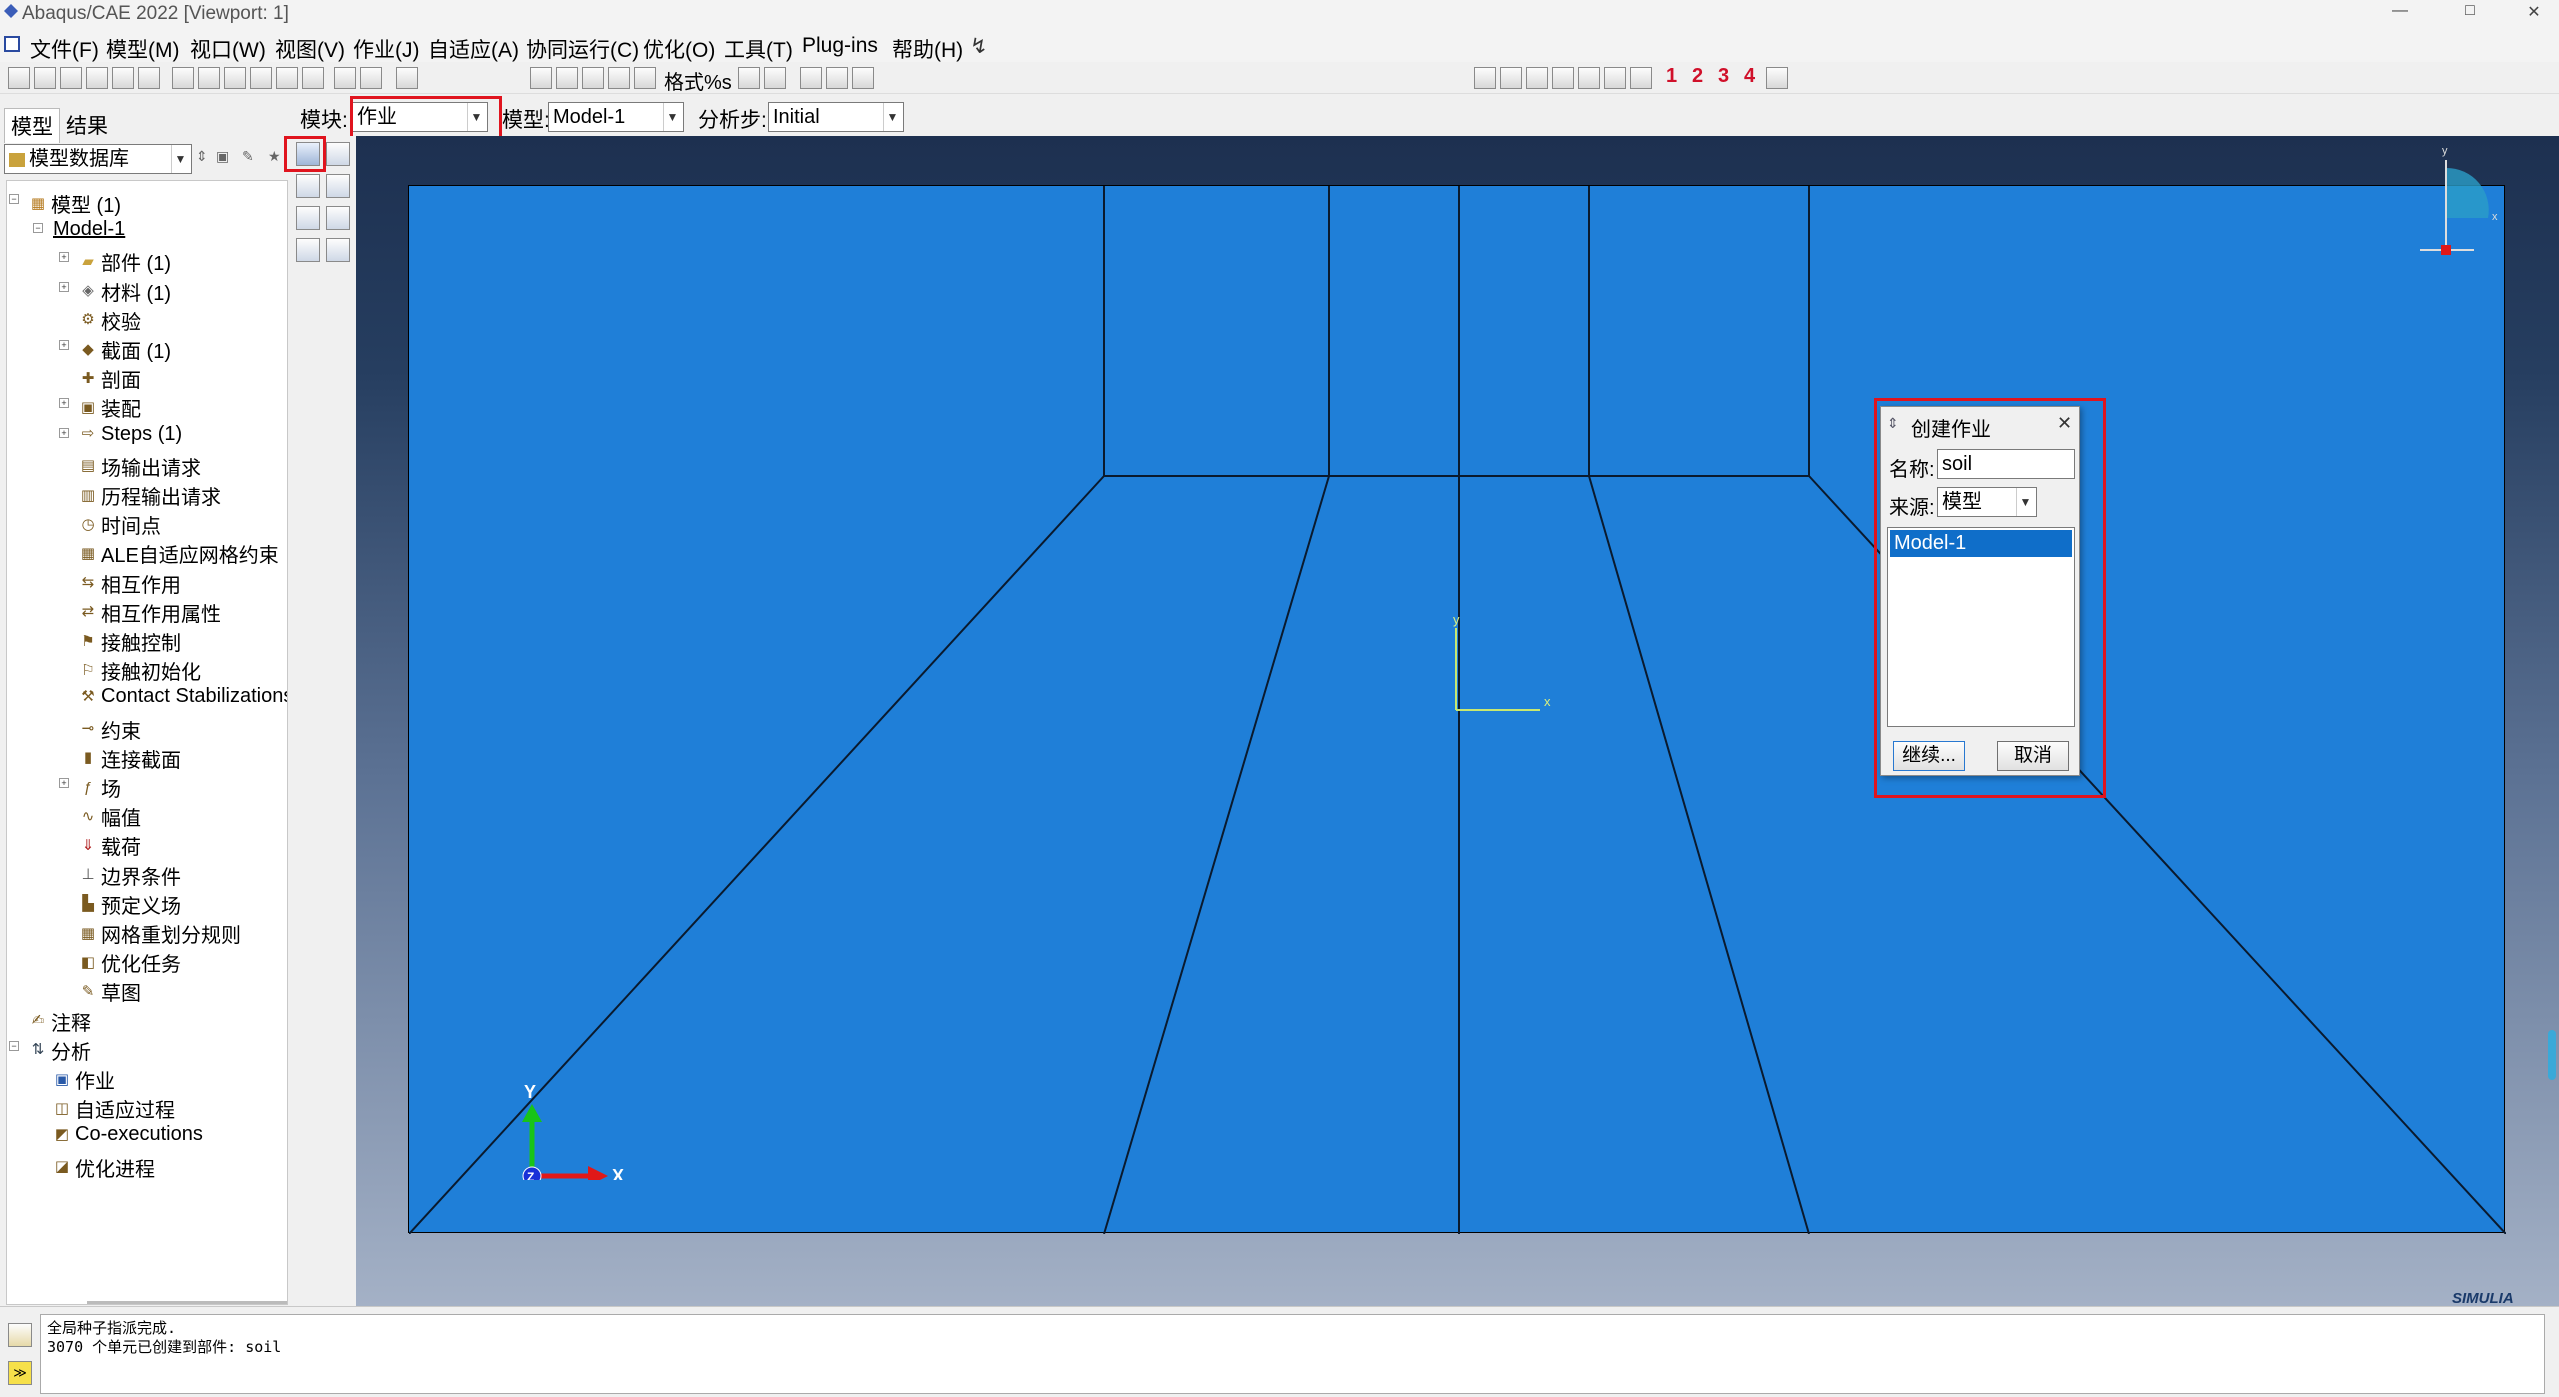 This screenshot has width=2559, height=1397. Describe the element at coordinates (115, 291) in the screenshot. I see `tree-item: + ◈ 材料 (1)` at that location.